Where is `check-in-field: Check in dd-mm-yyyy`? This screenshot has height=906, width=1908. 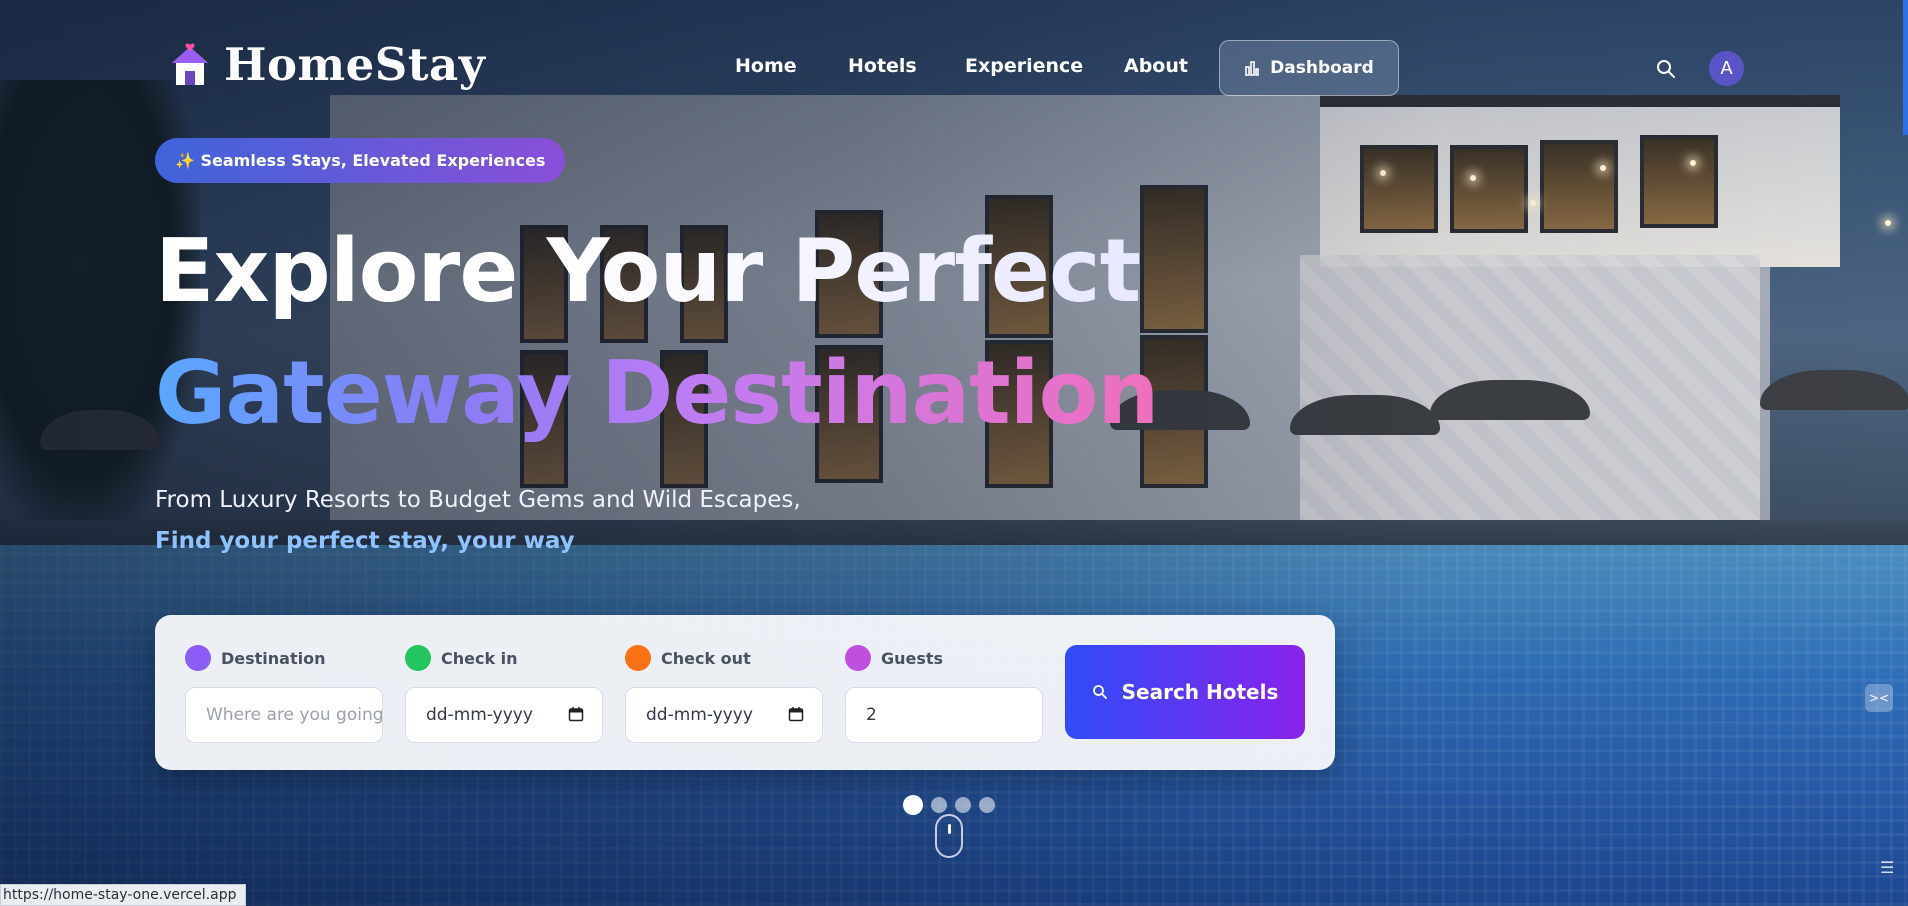 check-in-field: Check in dd-mm-yyyy is located at coordinates (504, 694).